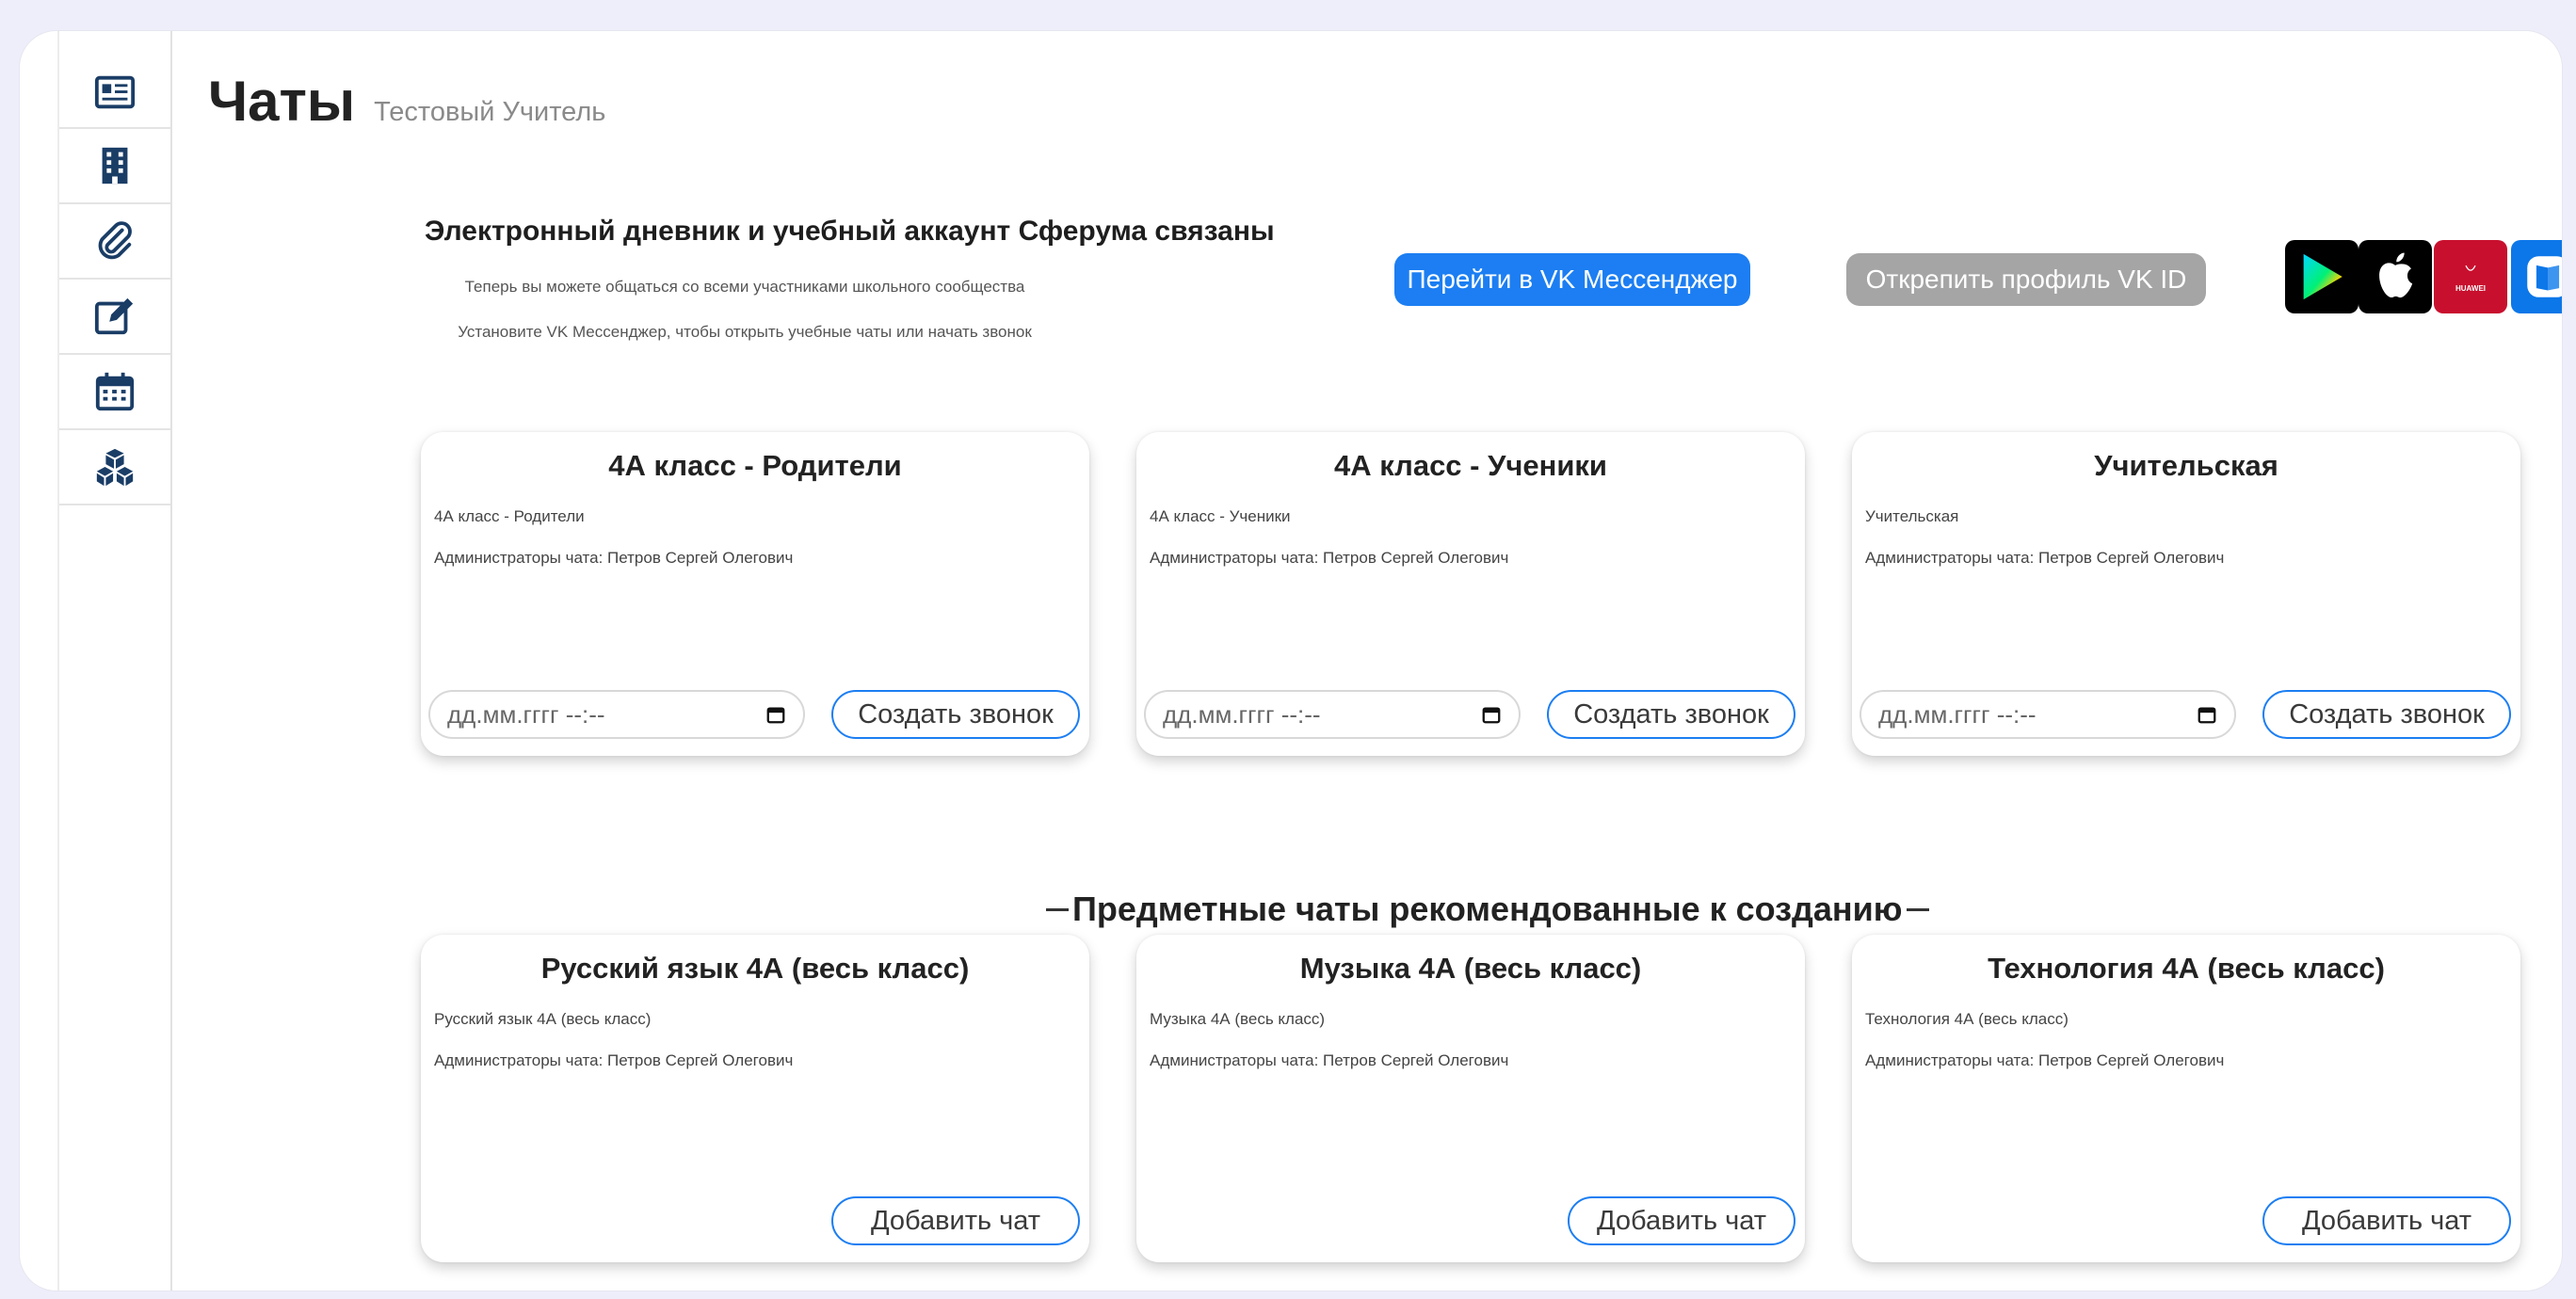 This screenshot has height=1299, width=2576. I want to click on chat-title: Музыка 4А (весь класс), so click(1470, 968).